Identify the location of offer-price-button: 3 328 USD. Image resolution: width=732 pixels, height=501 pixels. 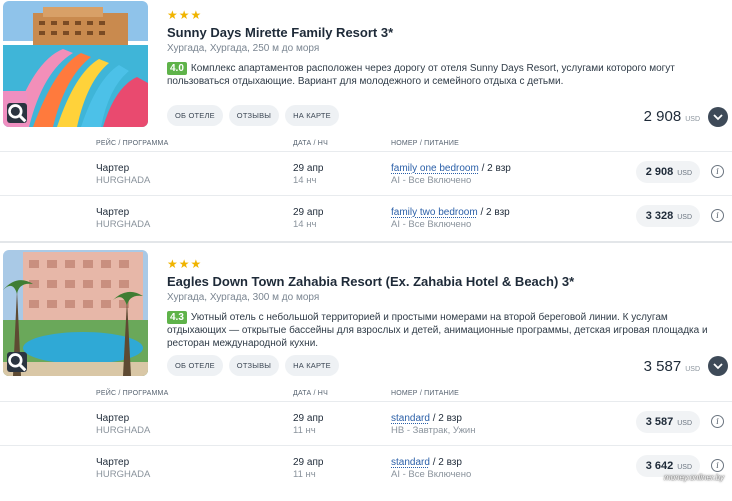
(667, 216).